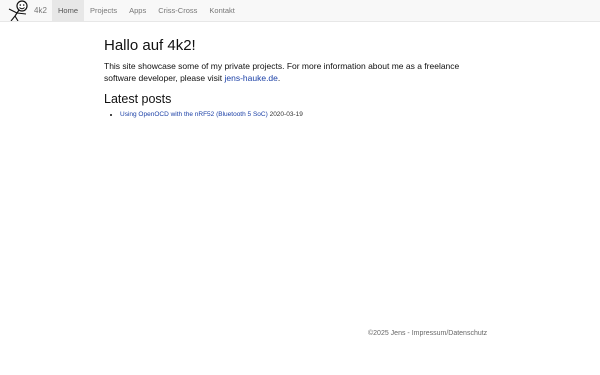 Image resolution: width=600 pixels, height=375 pixels. Describe the element at coordinates (137, 10) in the screenshot. I see `nav-item-apps: Apps` at that location.